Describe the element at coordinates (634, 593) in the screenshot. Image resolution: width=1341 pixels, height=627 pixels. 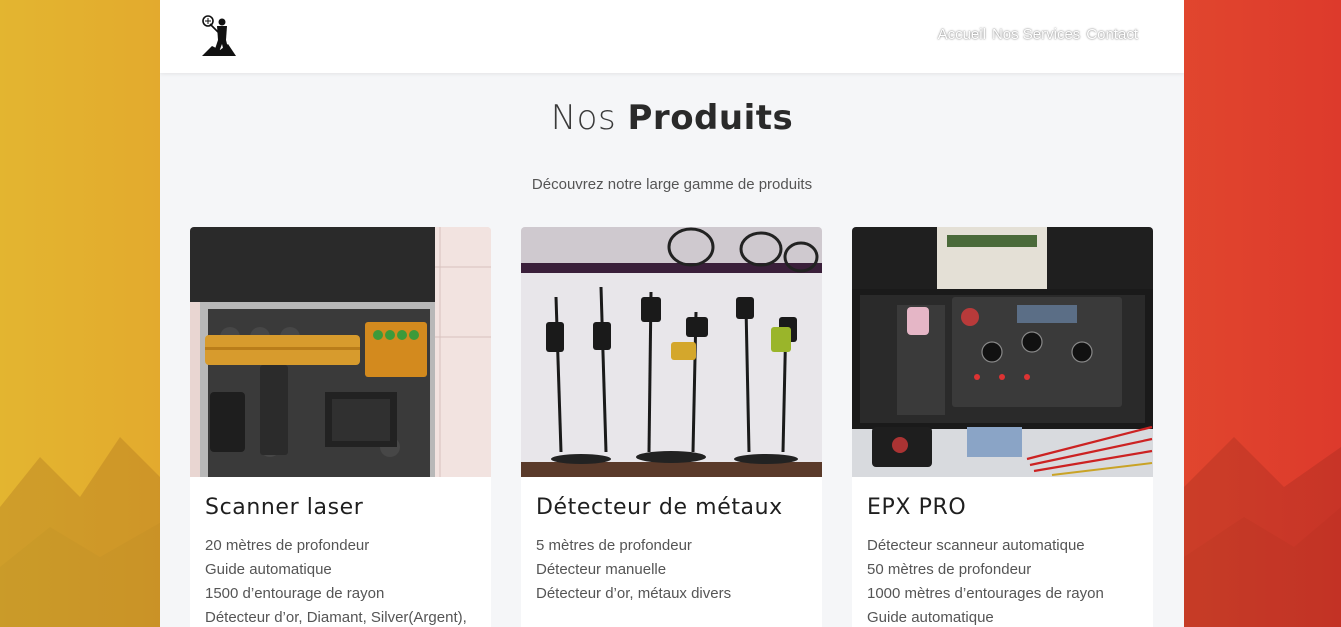
I see `product-feature: Détecteur d’or, métaux divers` at that location.